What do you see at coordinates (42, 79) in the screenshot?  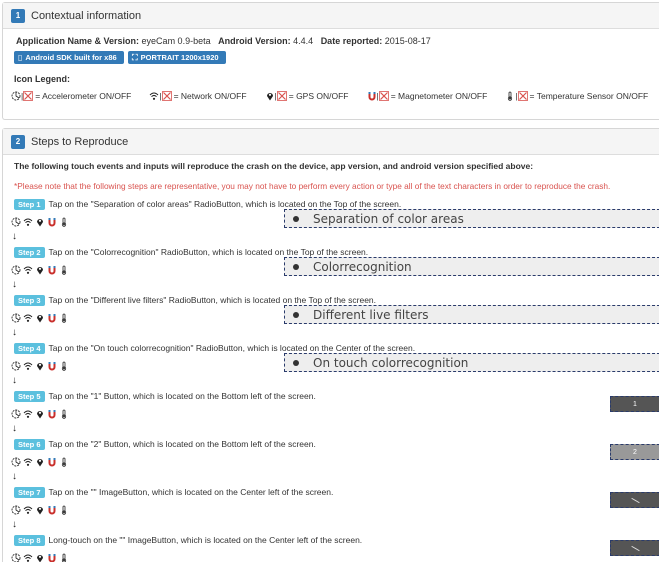 I see `legend-title: Icon Legend:` at bounding box center [42, 79].